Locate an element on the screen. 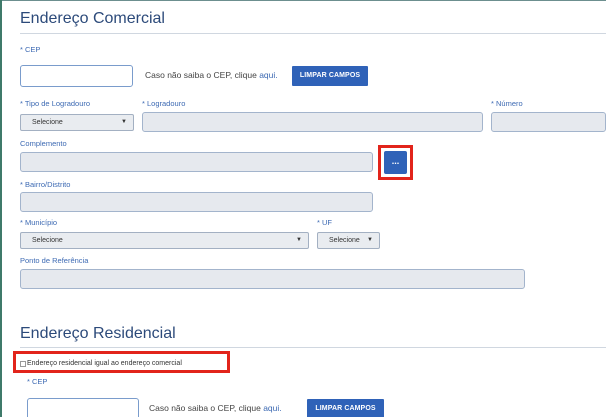  residential-cep-hint-text: Caso não saiba o CEP, clique is located at coordinates (206, 408).